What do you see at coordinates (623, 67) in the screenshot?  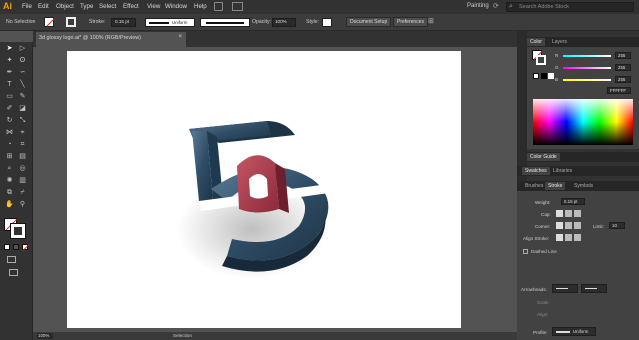 I see `g-value: 255` at bounding box center [623, 67].